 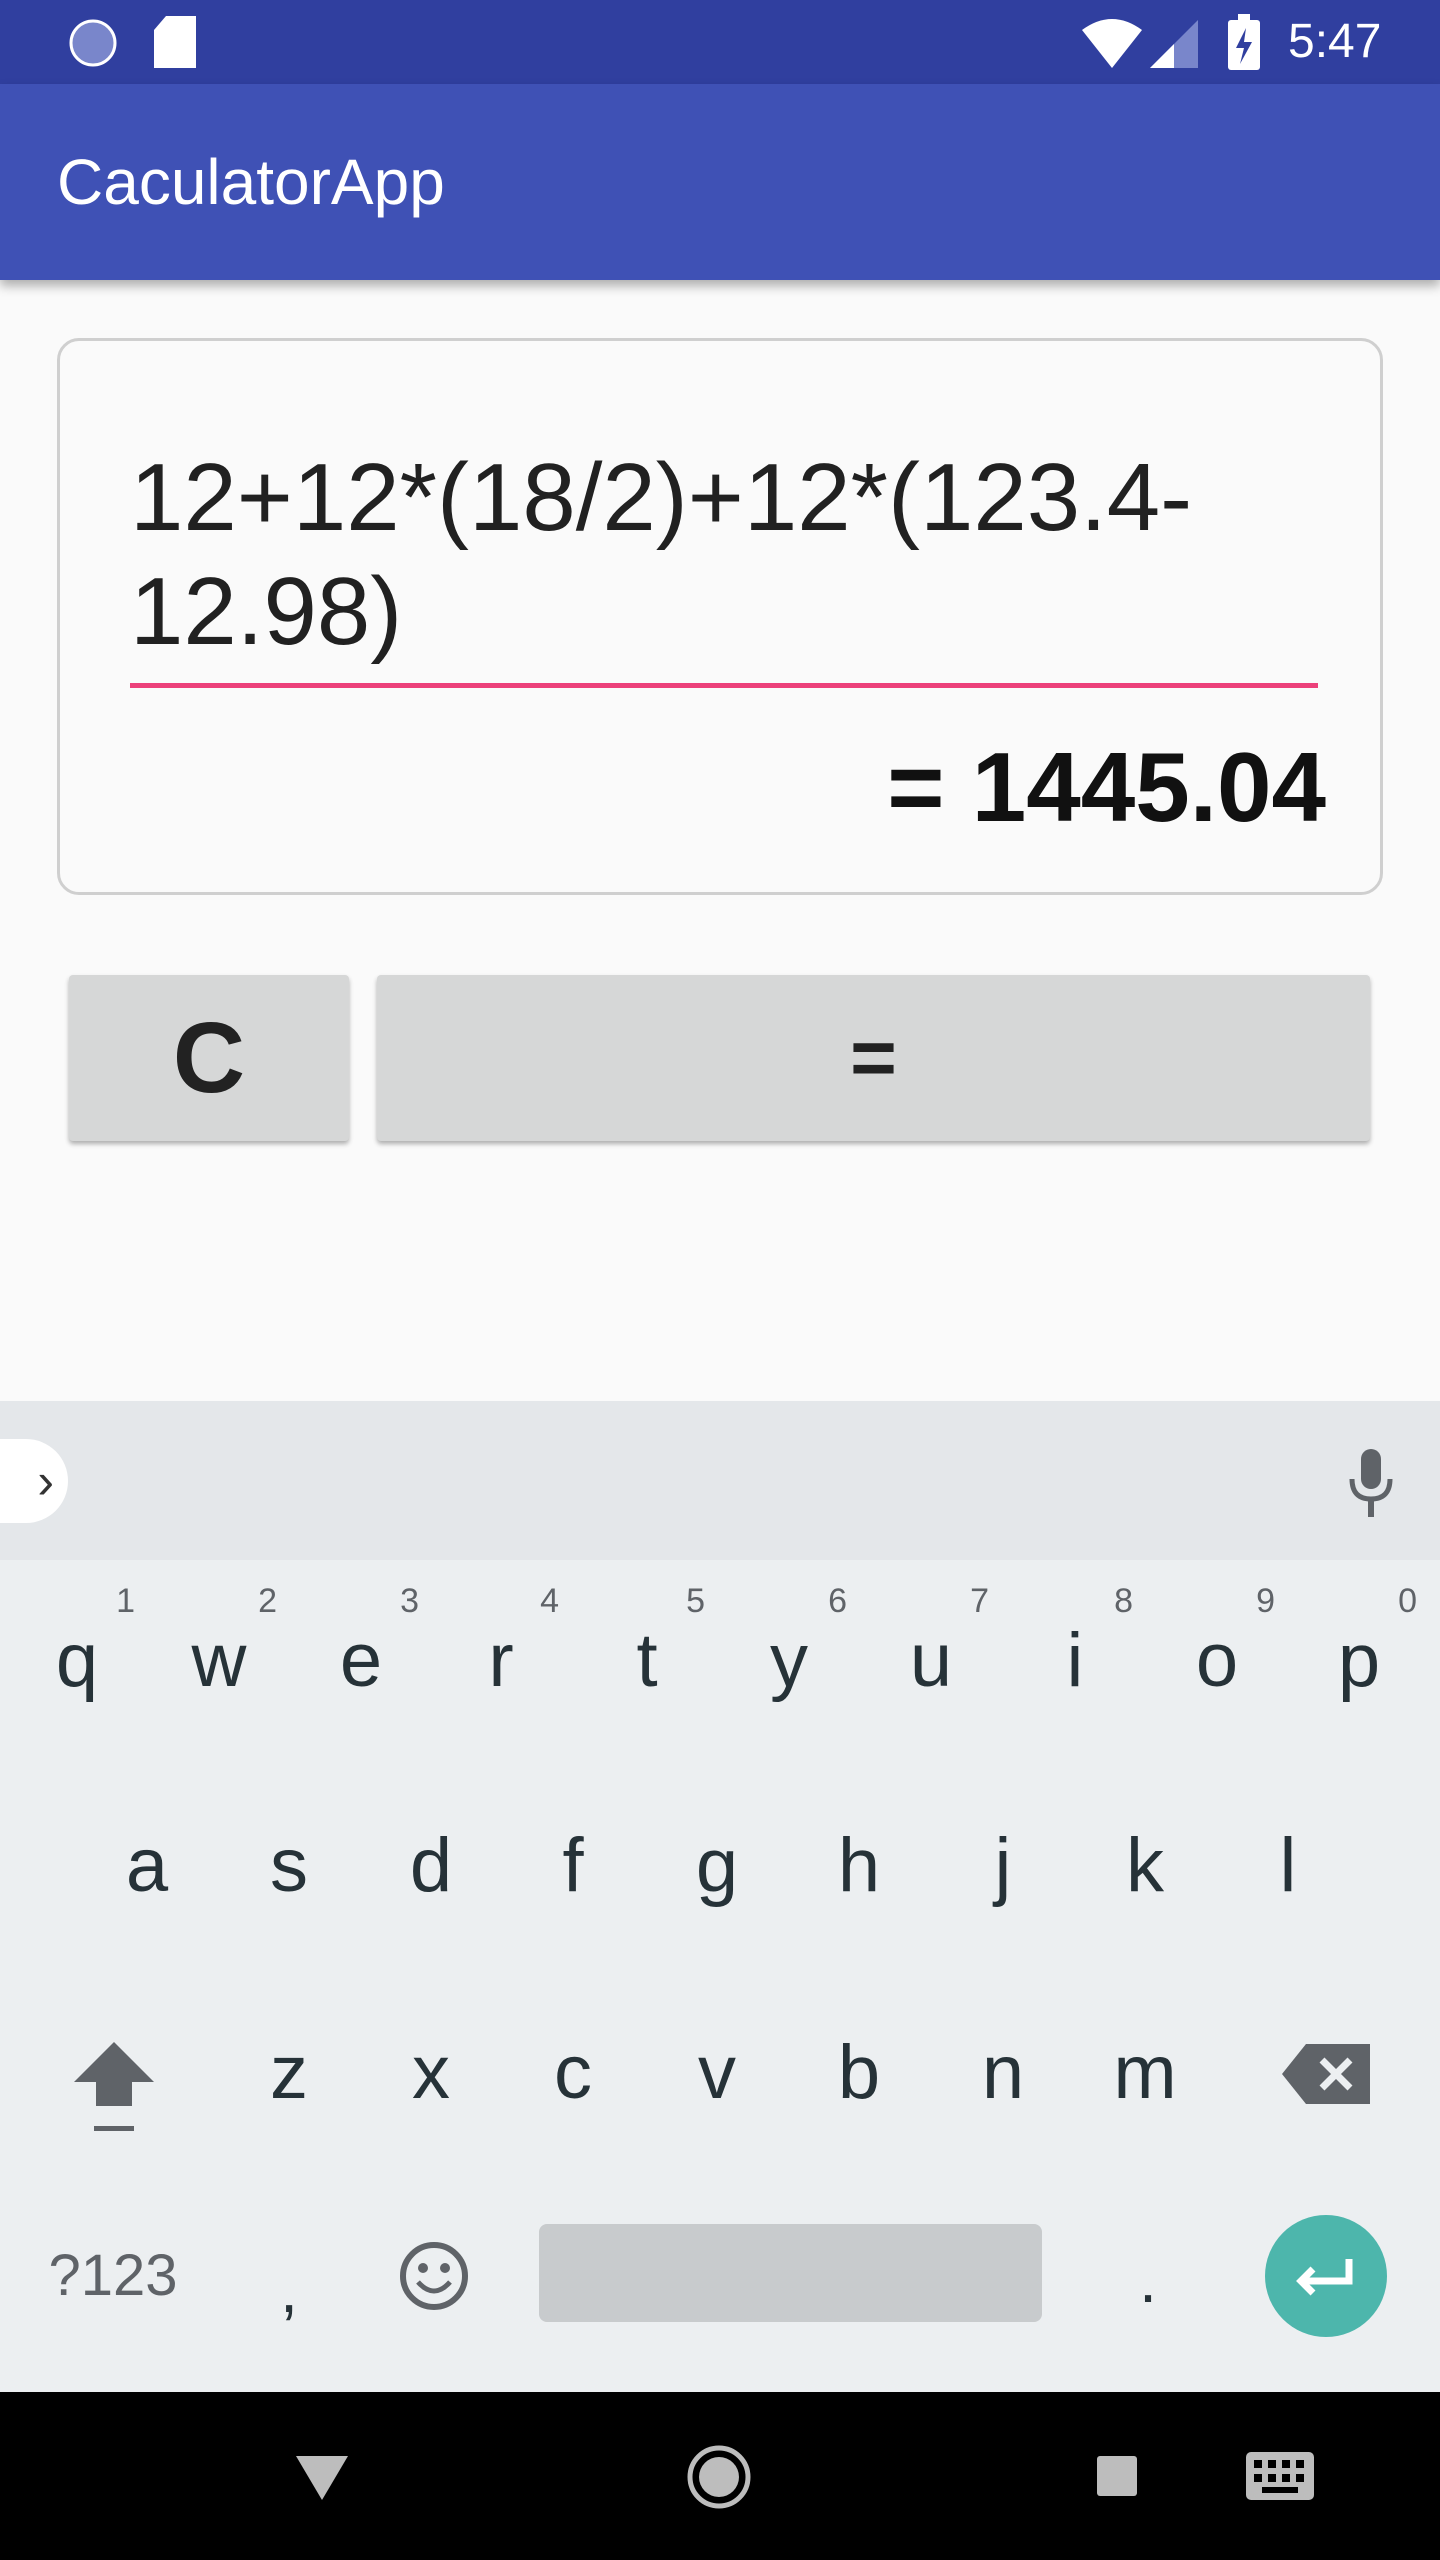 I want to click on key-letter: m, so click(x=1145, y=2072).